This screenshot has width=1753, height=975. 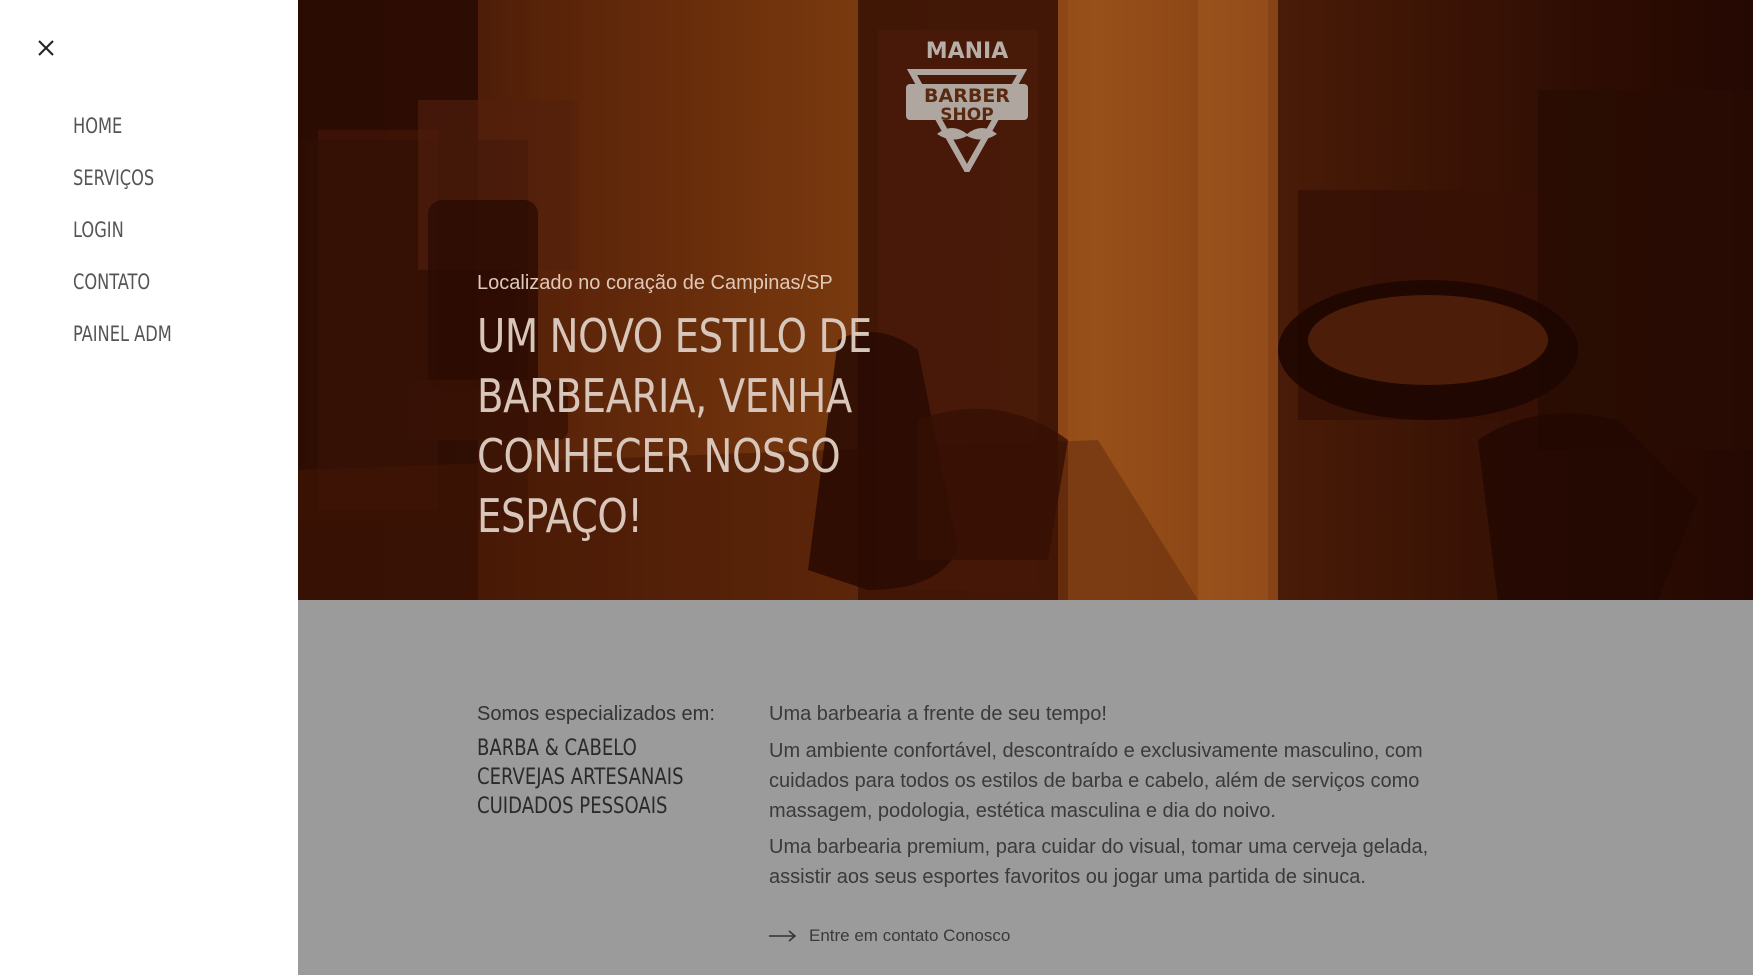 I want to click on svg-text: SHOP, so click(x=966, y=115).